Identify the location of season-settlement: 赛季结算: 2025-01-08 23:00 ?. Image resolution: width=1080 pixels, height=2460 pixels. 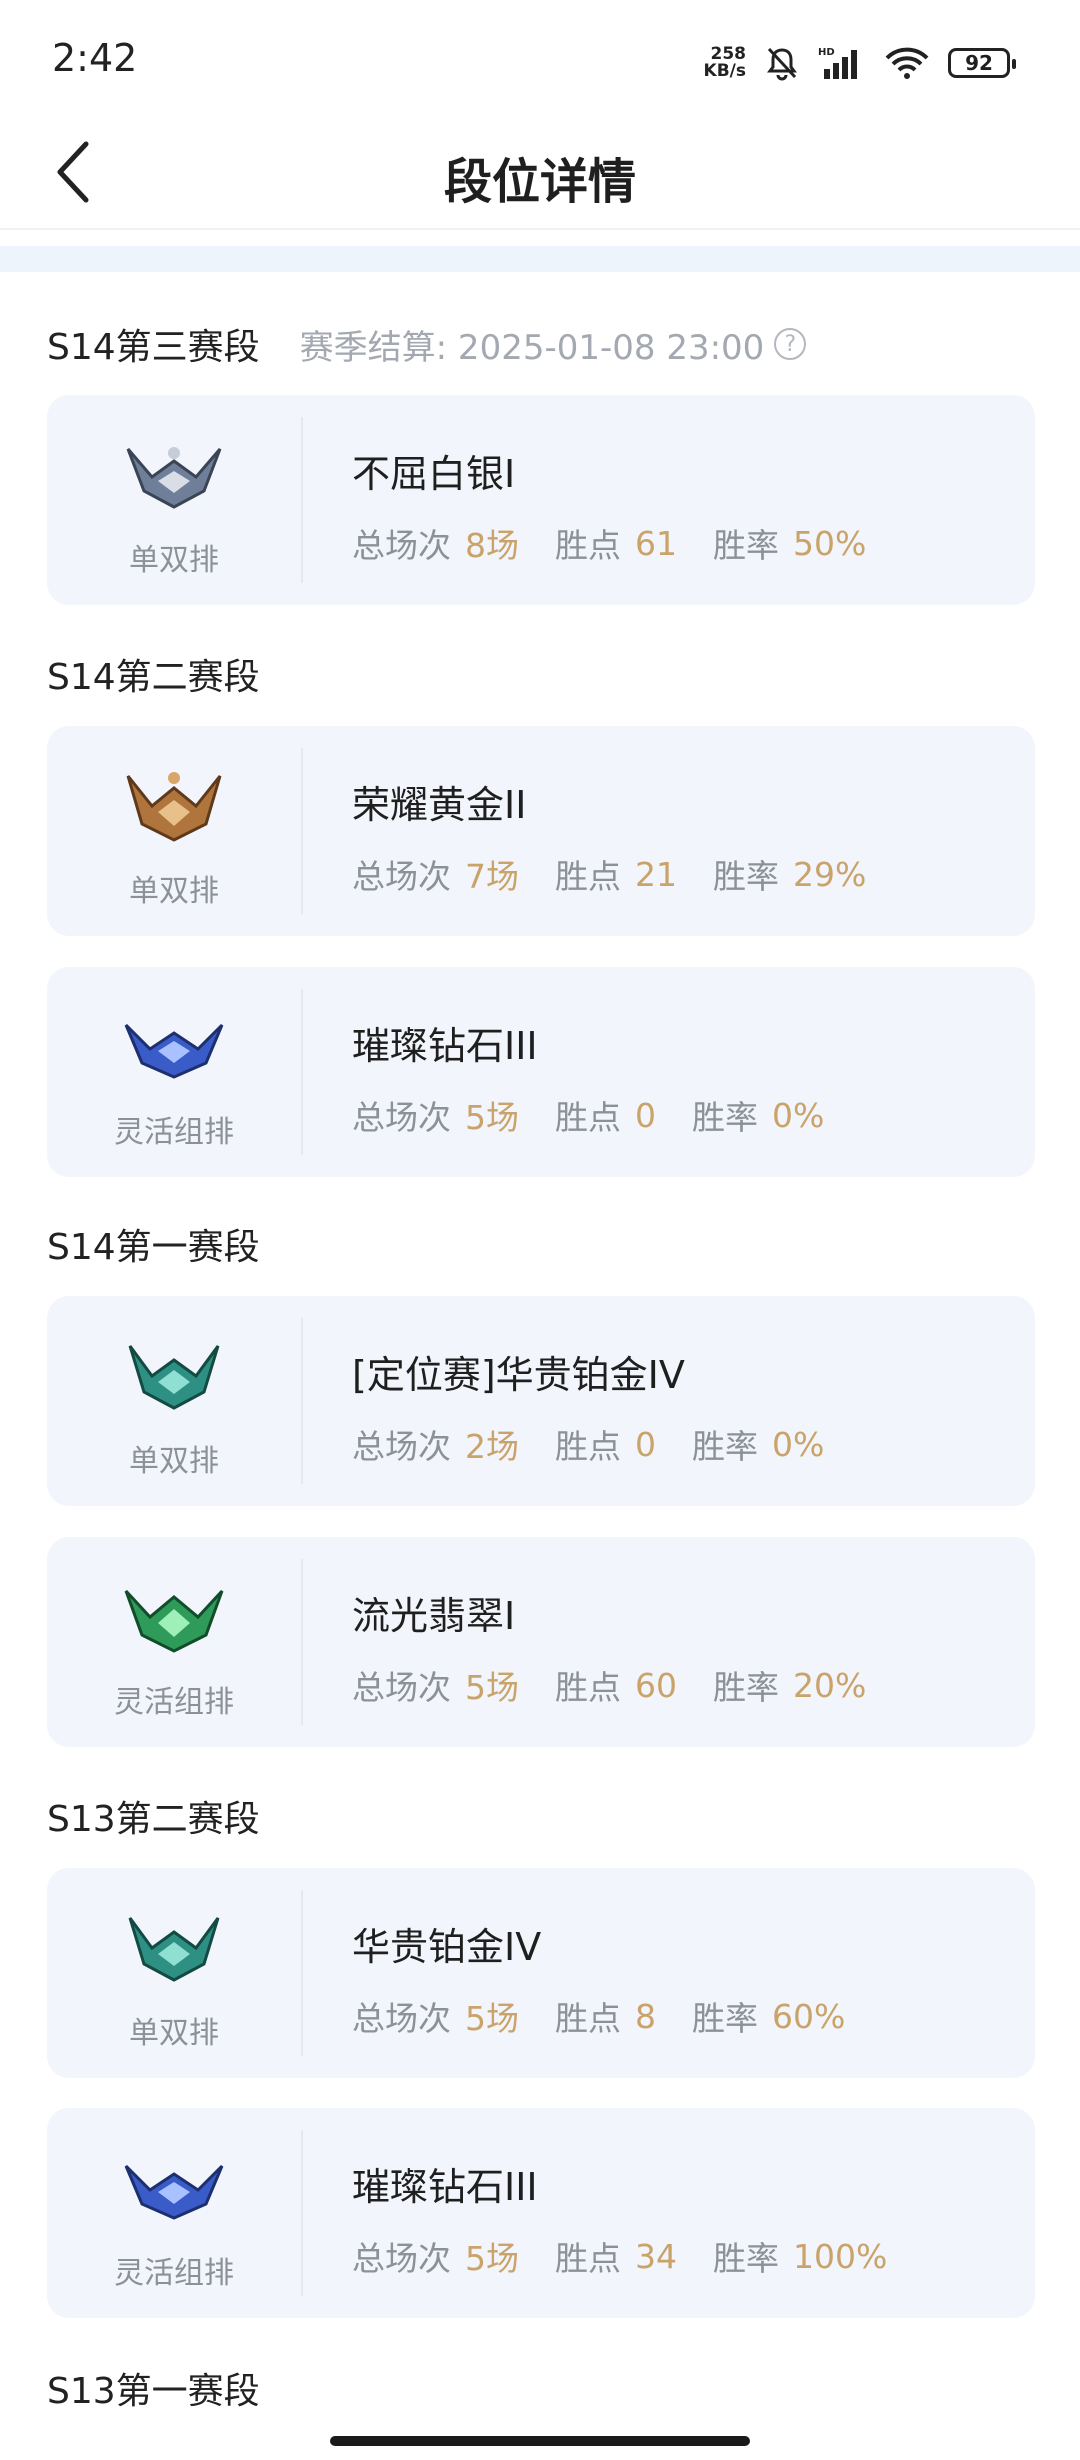
(553, 344).